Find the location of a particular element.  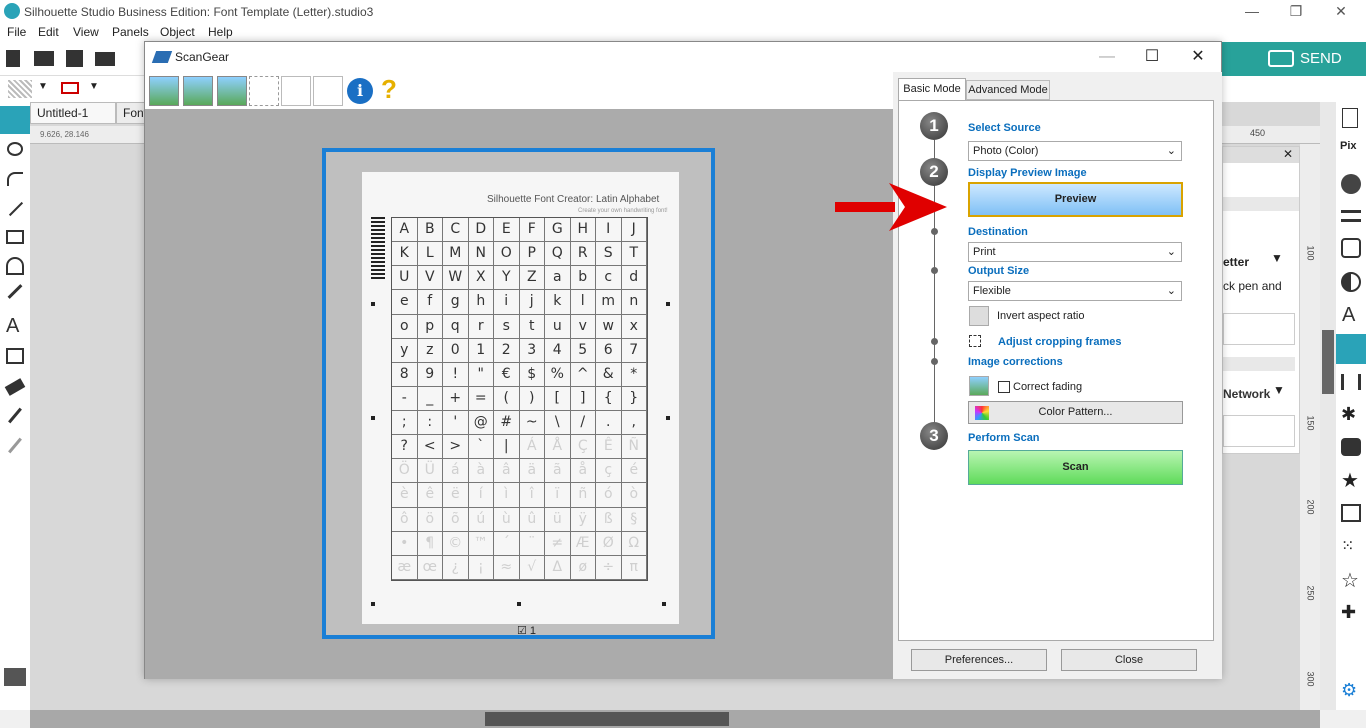

edit-tool-icon is located at coordinates (15, 356).